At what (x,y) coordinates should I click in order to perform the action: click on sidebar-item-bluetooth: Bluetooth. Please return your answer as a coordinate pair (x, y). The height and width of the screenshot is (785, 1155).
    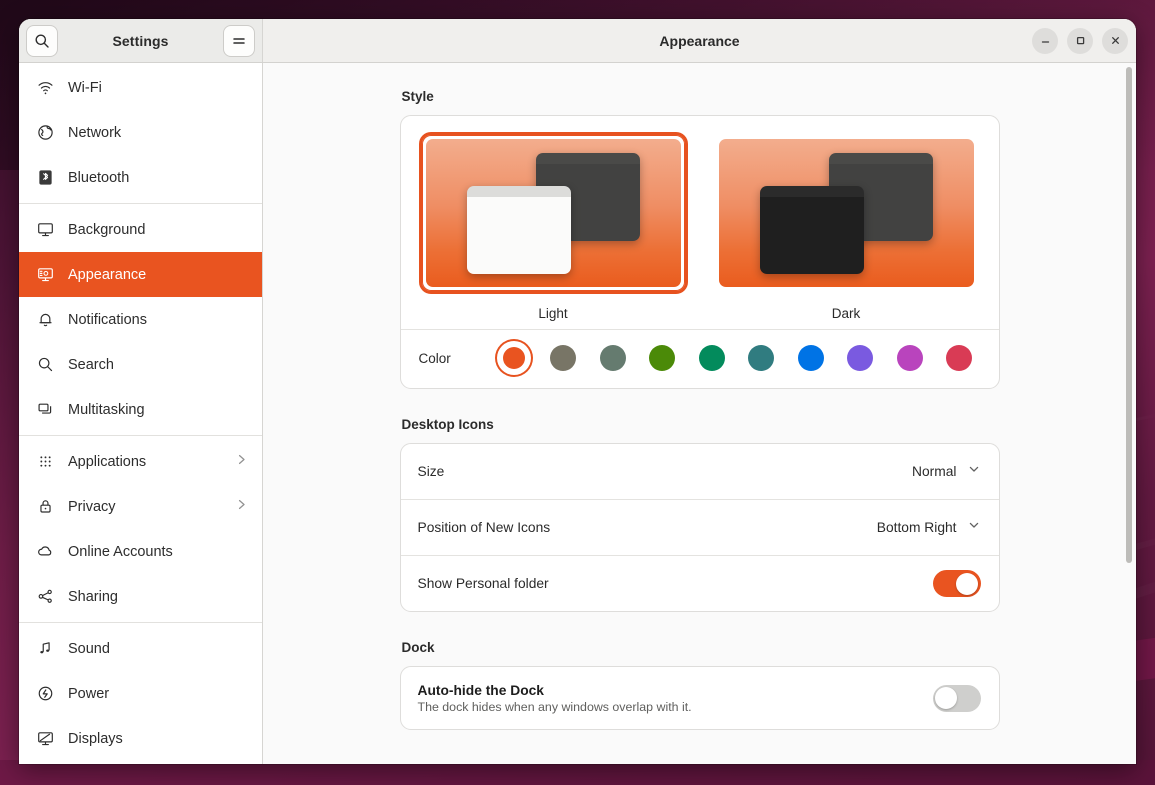
    Looking at the image, I should click on (140, 177).